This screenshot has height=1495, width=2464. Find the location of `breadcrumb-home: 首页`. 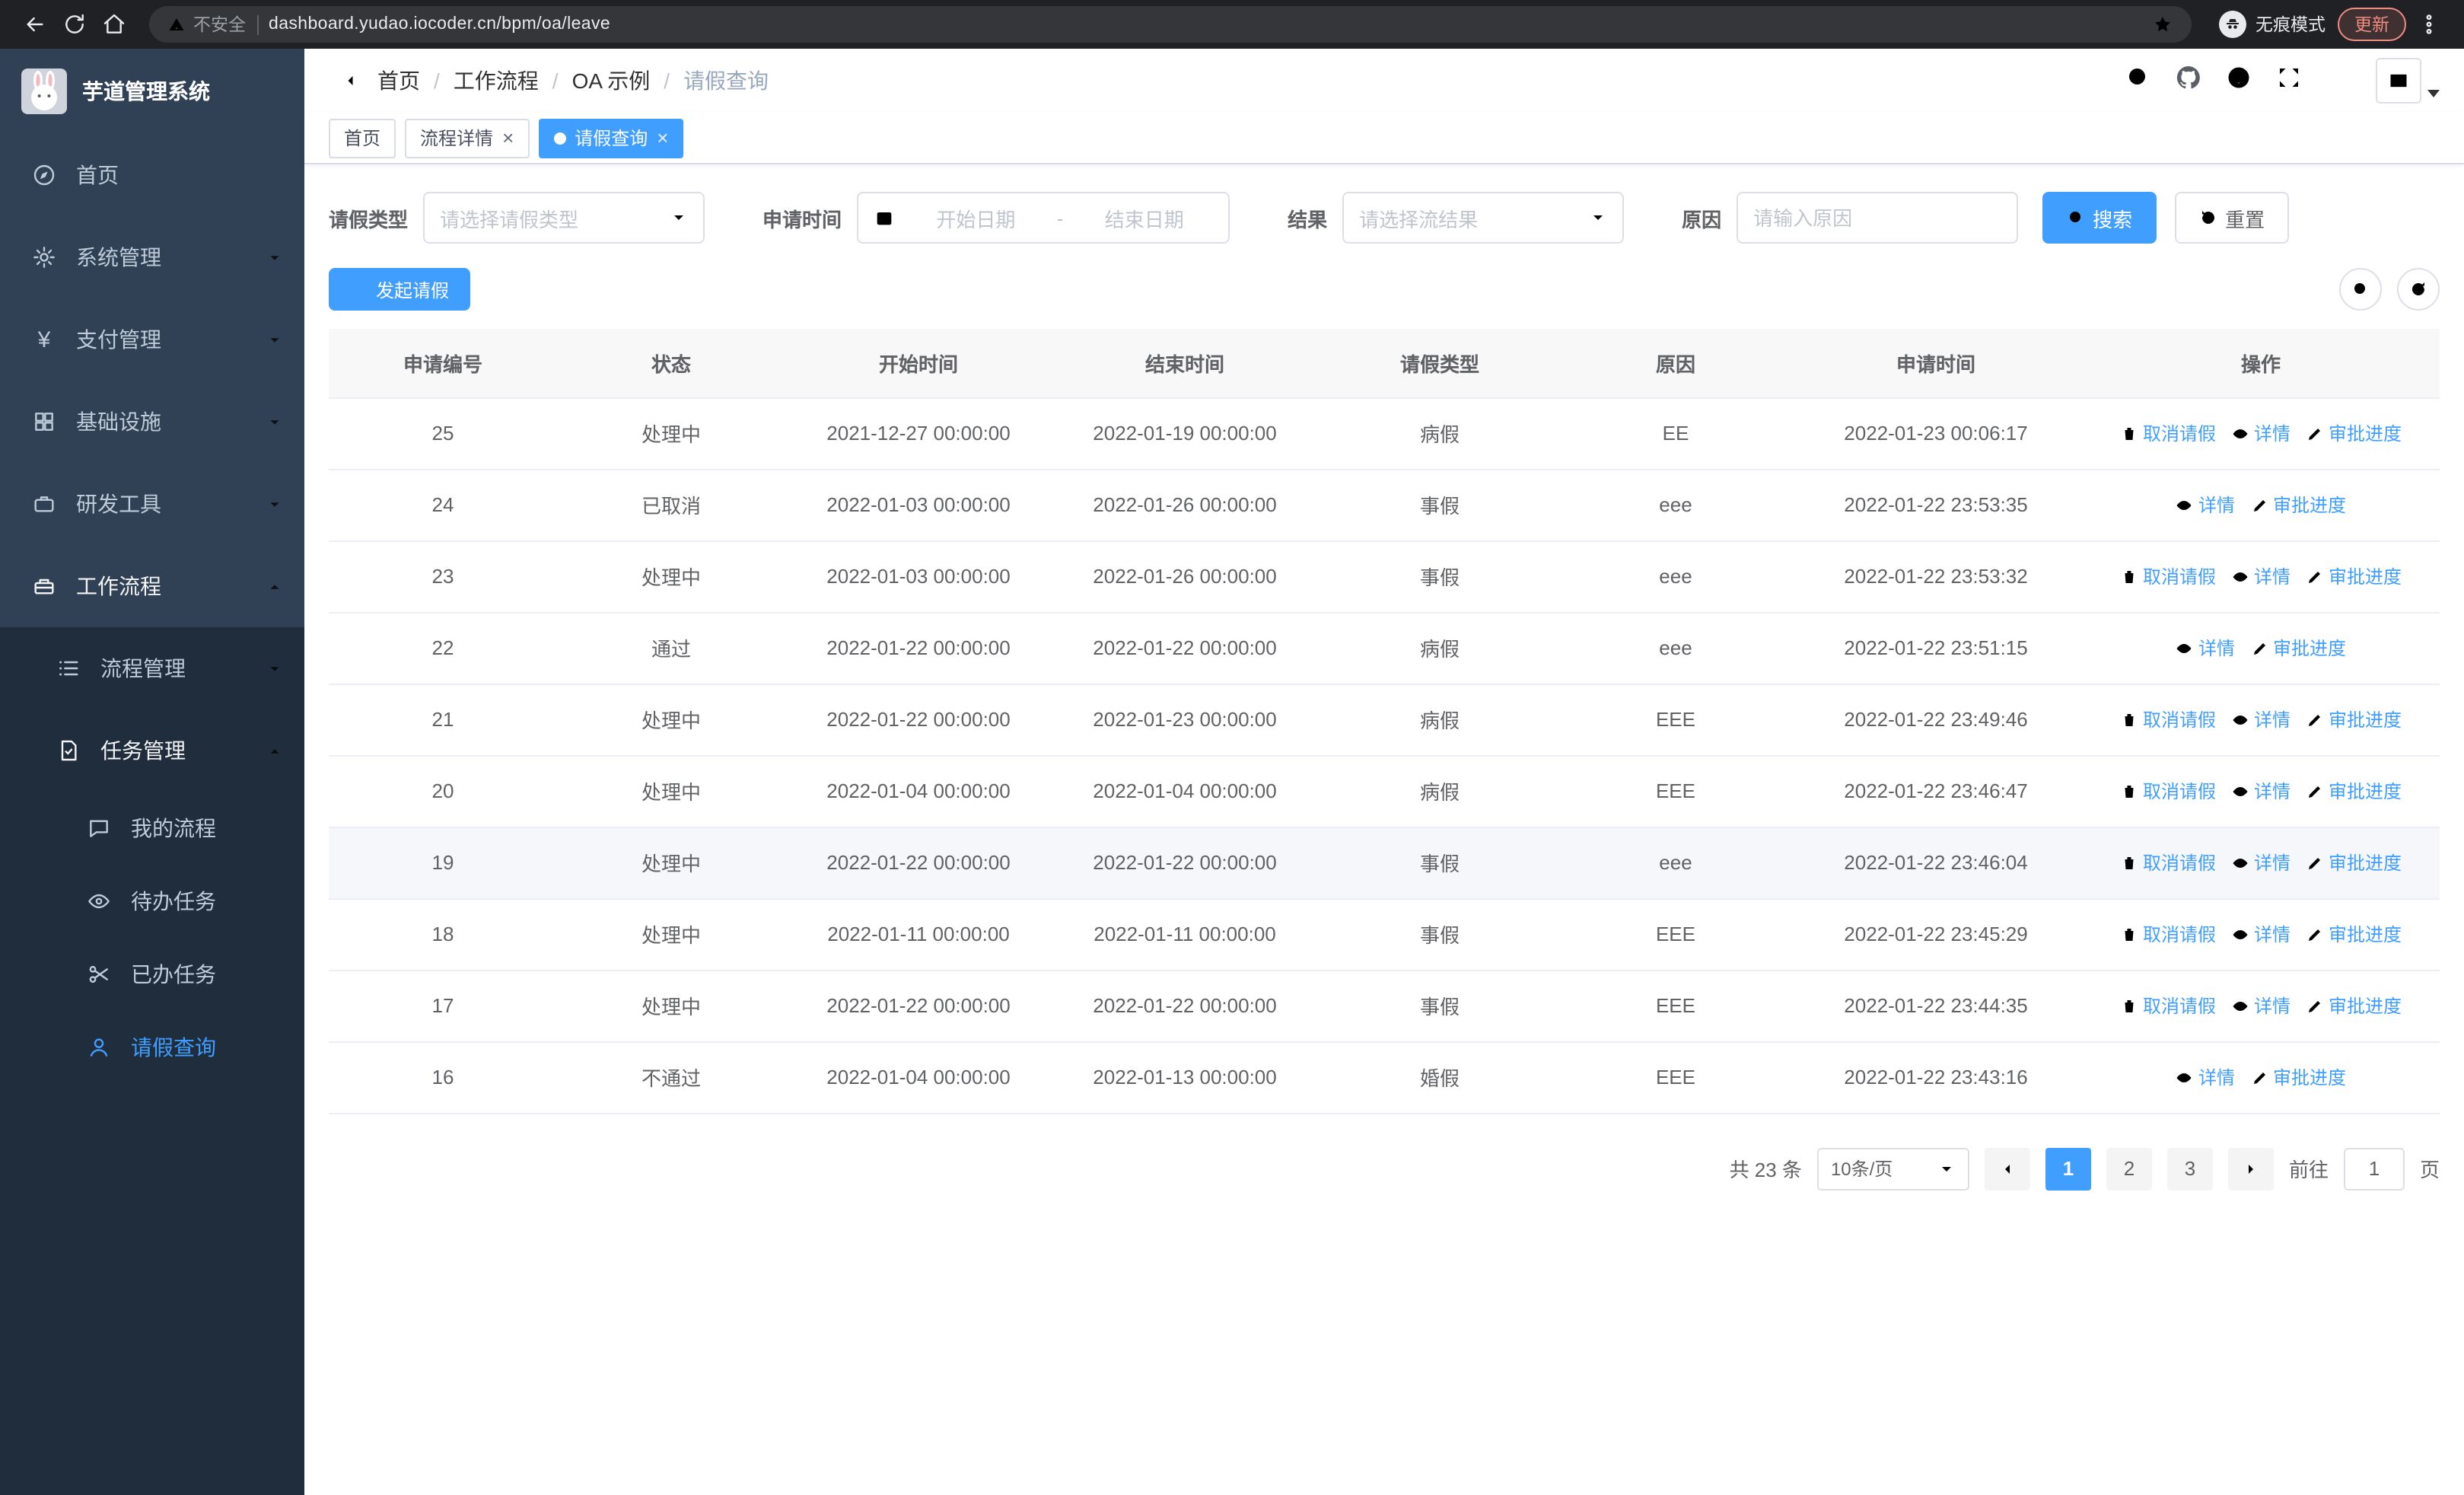

breadcrumb-home: 首页 is located at coordinates (398, 81).